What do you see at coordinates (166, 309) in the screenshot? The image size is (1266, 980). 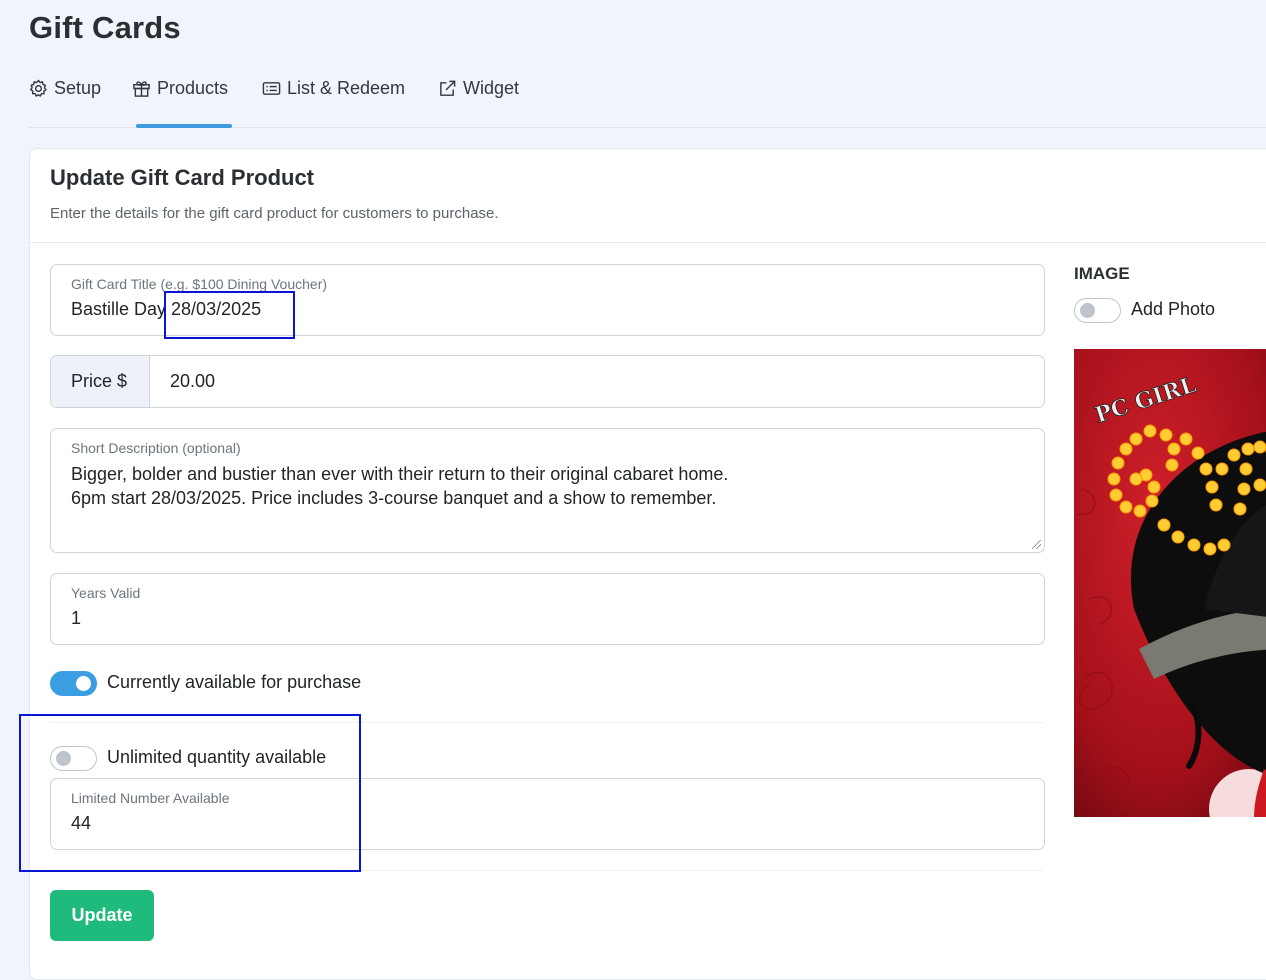 I see `gift-card-title-value: Bastille Day 28/03/2025` at bounding box center [166, 309].